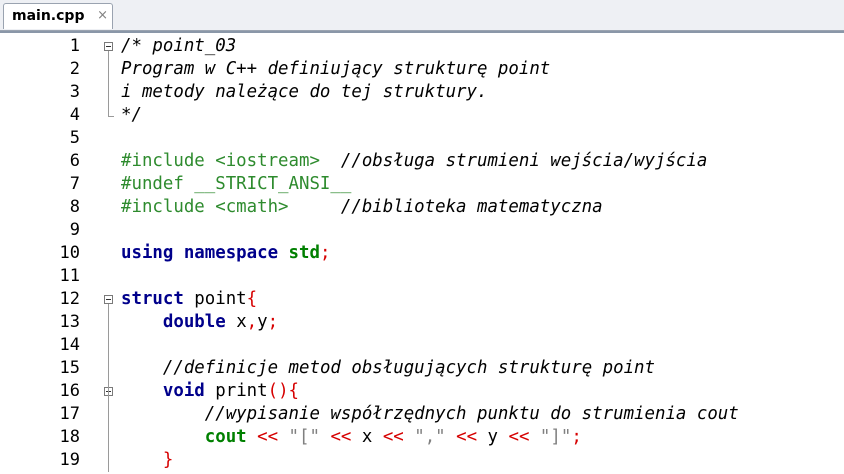  Describe the element at coordinates (152, 299) in the screenshot. I see `code-token: struct` at that location.